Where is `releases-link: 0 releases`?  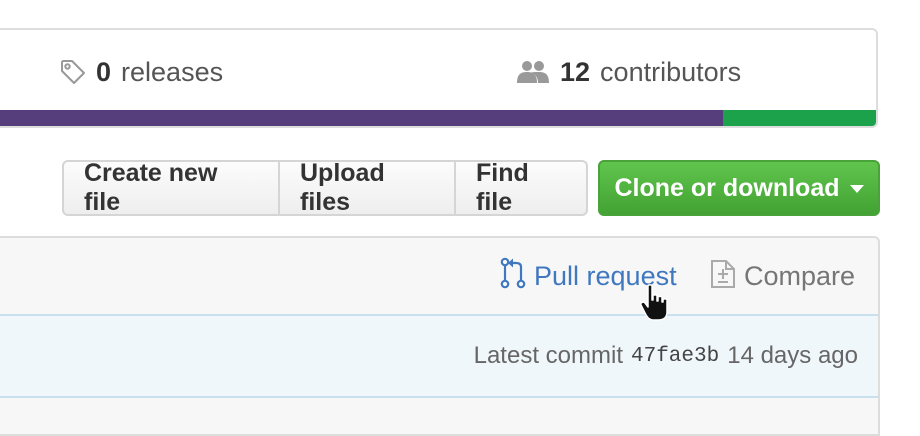
releases-link: 0 releases is located at coordinates (141, 72).